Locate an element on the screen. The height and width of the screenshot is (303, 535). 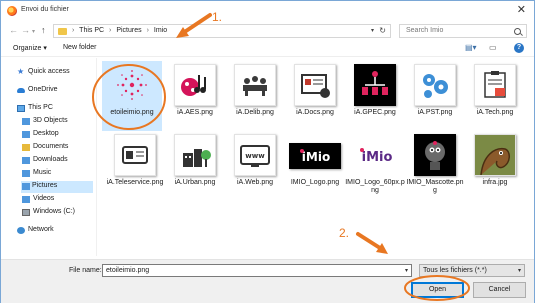
command-bar: Organize ▾ New folder ▤▾ ▭ ? is located at coordinates (267, 49).